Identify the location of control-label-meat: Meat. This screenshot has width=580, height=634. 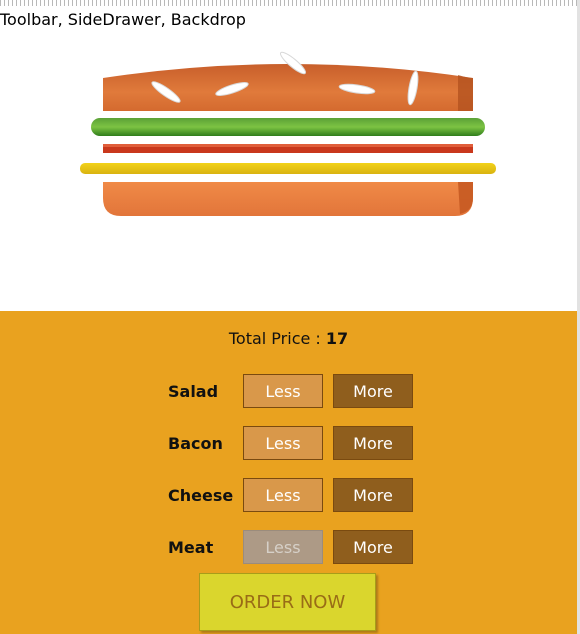
(191, 547).